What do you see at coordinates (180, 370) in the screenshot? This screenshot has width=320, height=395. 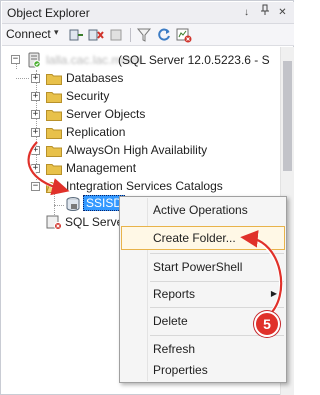 I see `menu-item-label: Properties` at bounding box center [180, 370].